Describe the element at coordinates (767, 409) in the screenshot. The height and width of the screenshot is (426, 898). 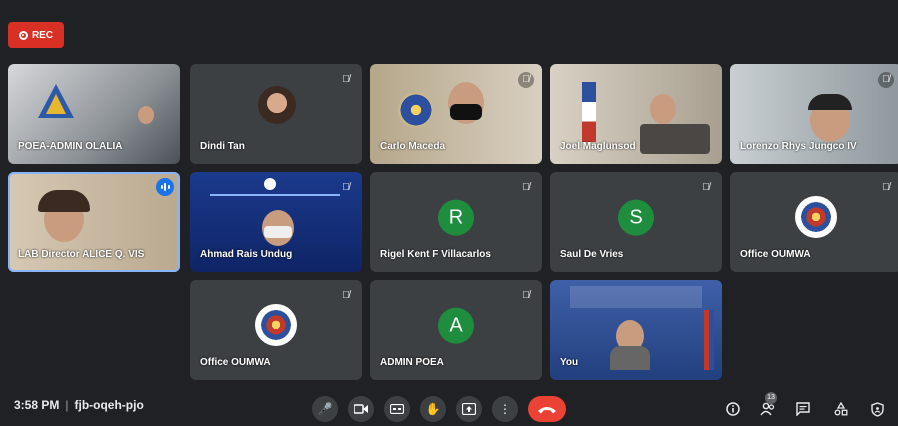
I see `people-icon` at that location.